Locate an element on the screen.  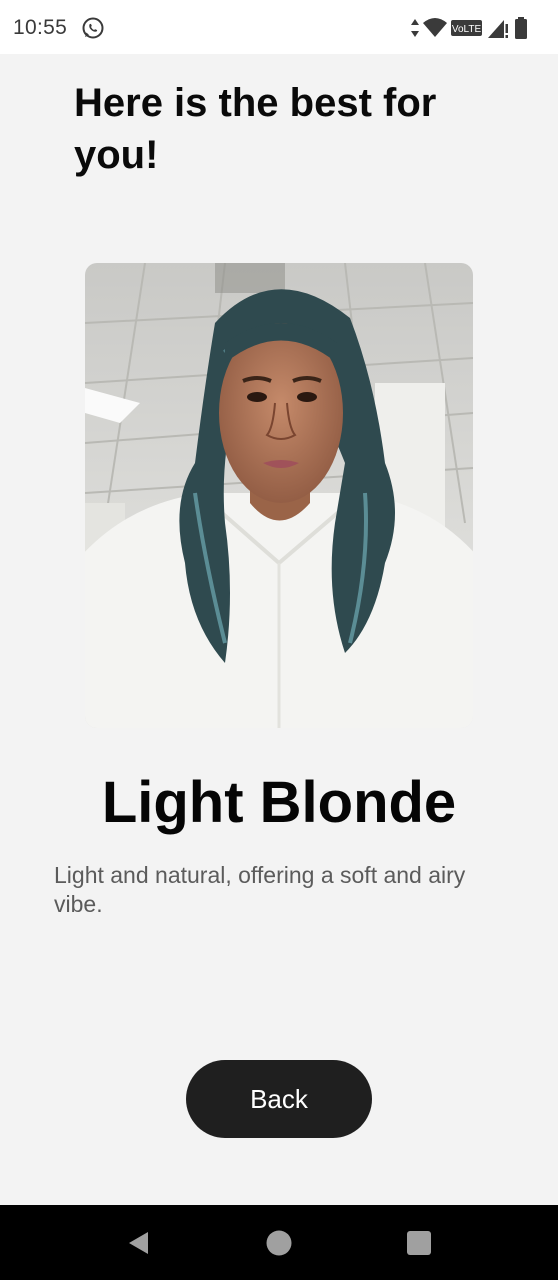
back-triangle-icon is located at coordinates (139, 1243).